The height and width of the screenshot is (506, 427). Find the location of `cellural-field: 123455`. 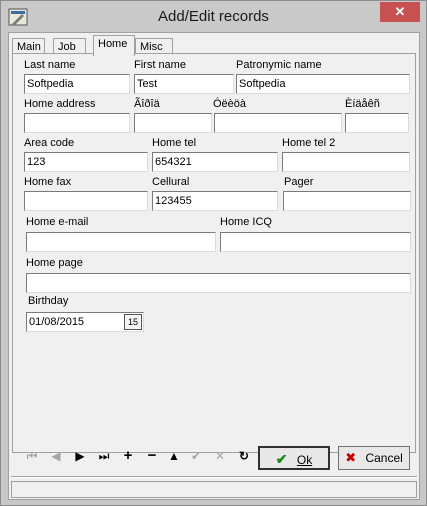

cellural-field: 123455 is located at coordinates (215, 201).